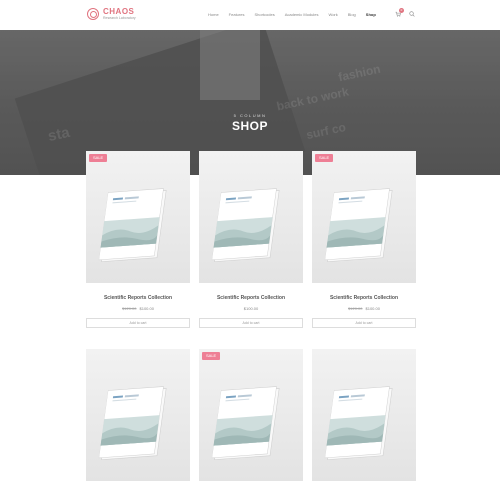  I want to click on nav-item-academic-modules: Academic Modules, so click(302, 14).